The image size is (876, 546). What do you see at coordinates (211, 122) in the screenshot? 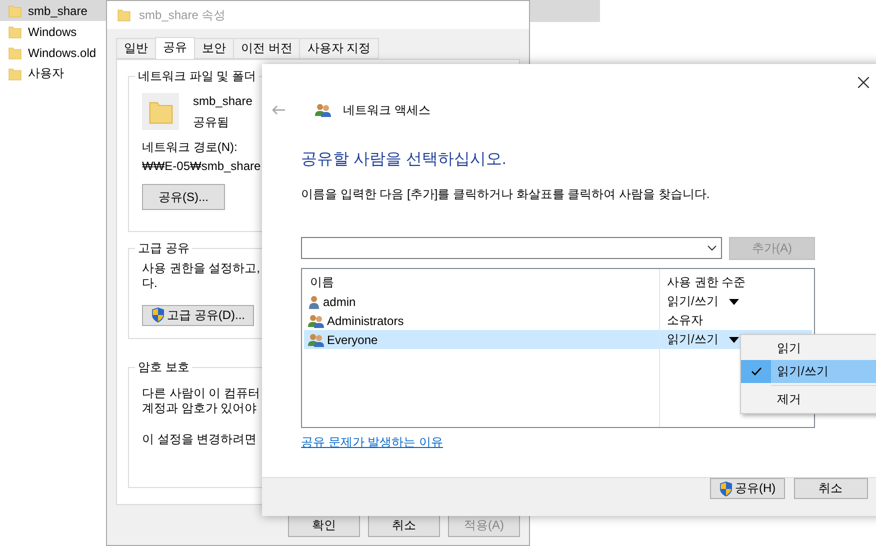
I see `share-status: 공유됨` at bounding box center [211, 122].